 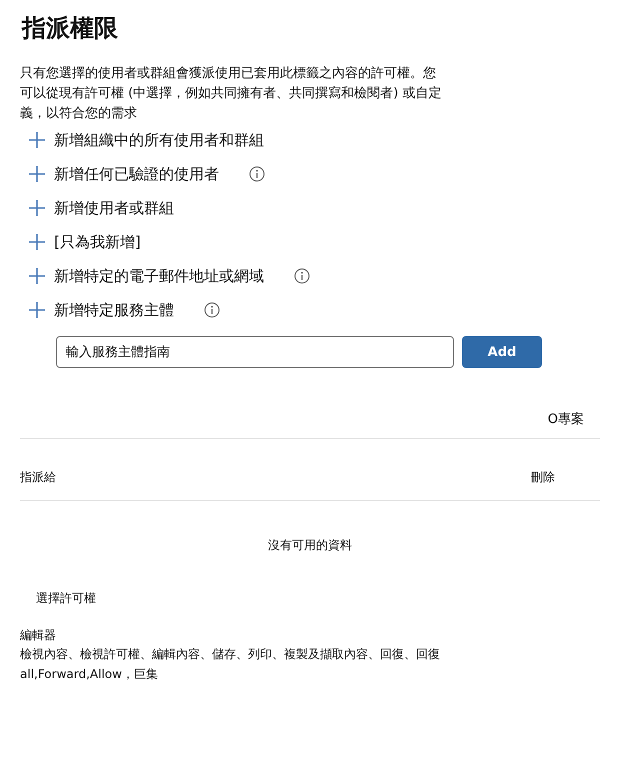 What do you see at coordinates (231, 94) in the screenshot?
I see `description-text: 只有您選擇的使用者或群組會獲派使用已套用此標籤之內容的許可權。您可以從現有許可權 (中選擇，例如共同擁有者、共同撰寫和檢閱者) 或自定義，以符合您的需求` at bounding box center [231, 94].